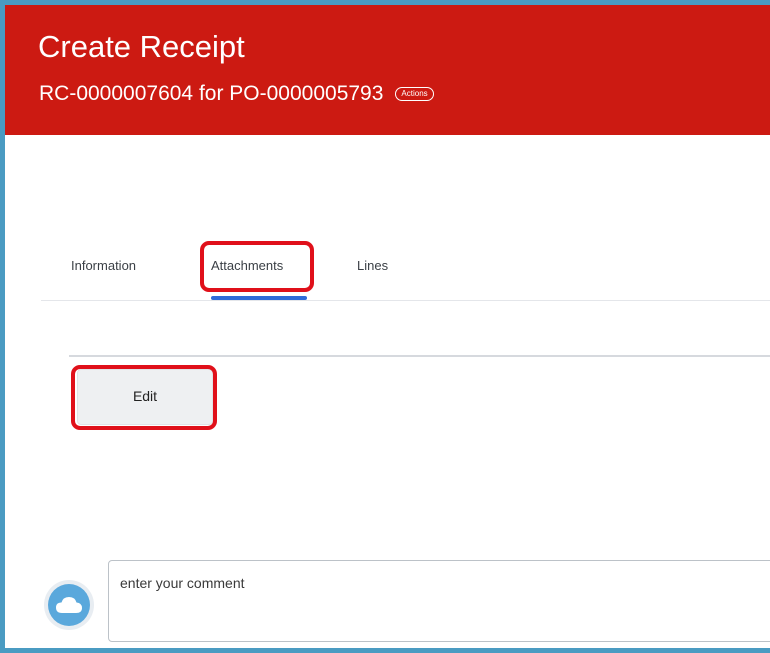 This screenshot has height=653, width=770. I want to click on avatar, so click(69, 605).